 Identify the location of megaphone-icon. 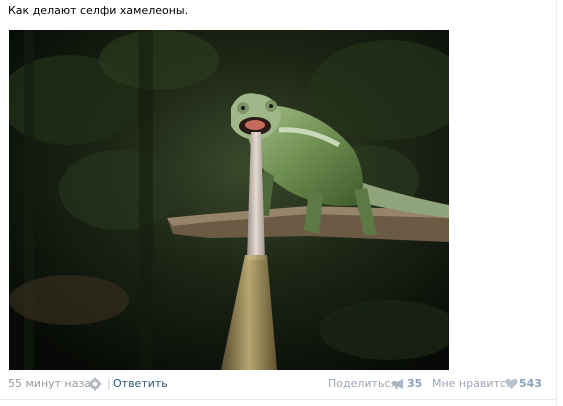
(399, 384).